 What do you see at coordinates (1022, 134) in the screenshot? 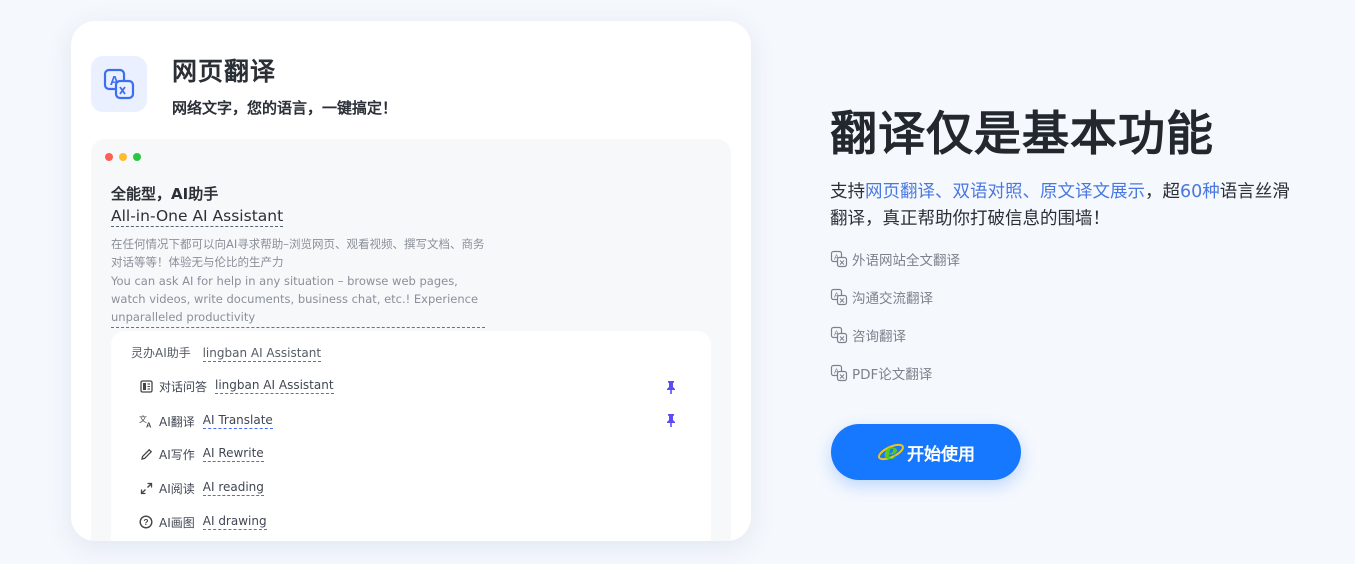
I see `hero-headline: 翻译仅是基本功能` at bounding box center [1022, 134].